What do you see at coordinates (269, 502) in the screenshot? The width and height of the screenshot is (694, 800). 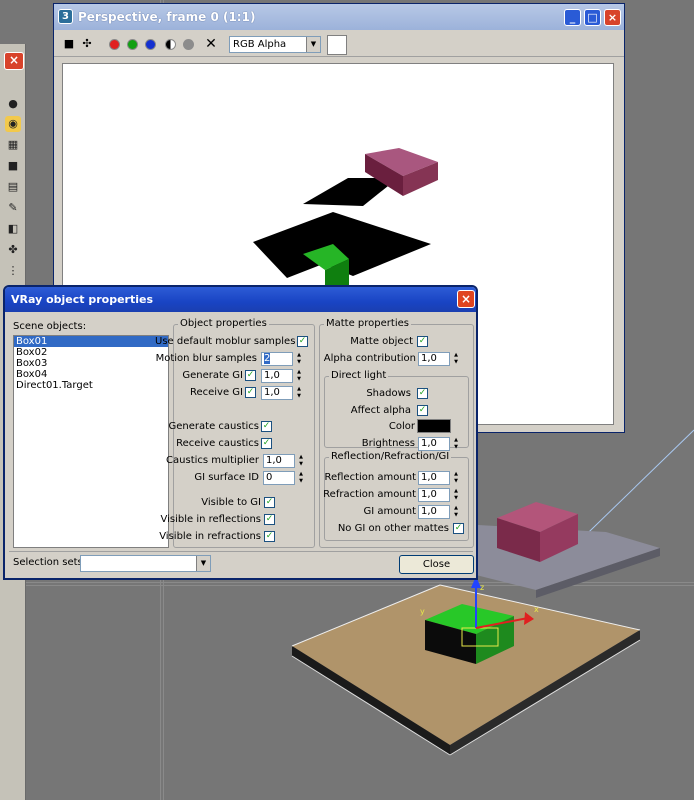 I see `visible-to-gi-checkbox: ✓` at bounding box center [269, 502].